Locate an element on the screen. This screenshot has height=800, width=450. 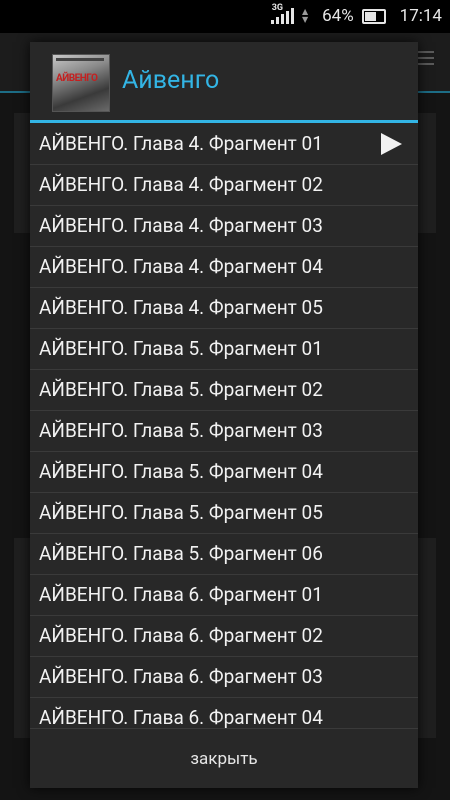
list-item-label: АЙВЕНГО. Глава 6. Фрагмент 04 is located at coordinates (181, 717).